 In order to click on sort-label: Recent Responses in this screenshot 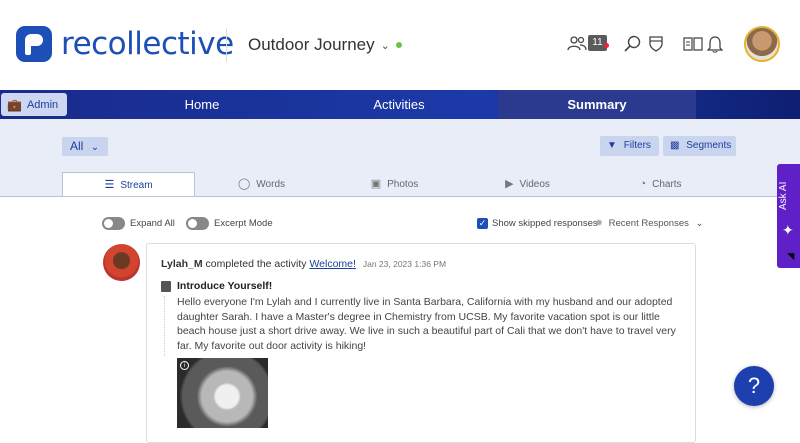, I will do `click(648, 223)`.